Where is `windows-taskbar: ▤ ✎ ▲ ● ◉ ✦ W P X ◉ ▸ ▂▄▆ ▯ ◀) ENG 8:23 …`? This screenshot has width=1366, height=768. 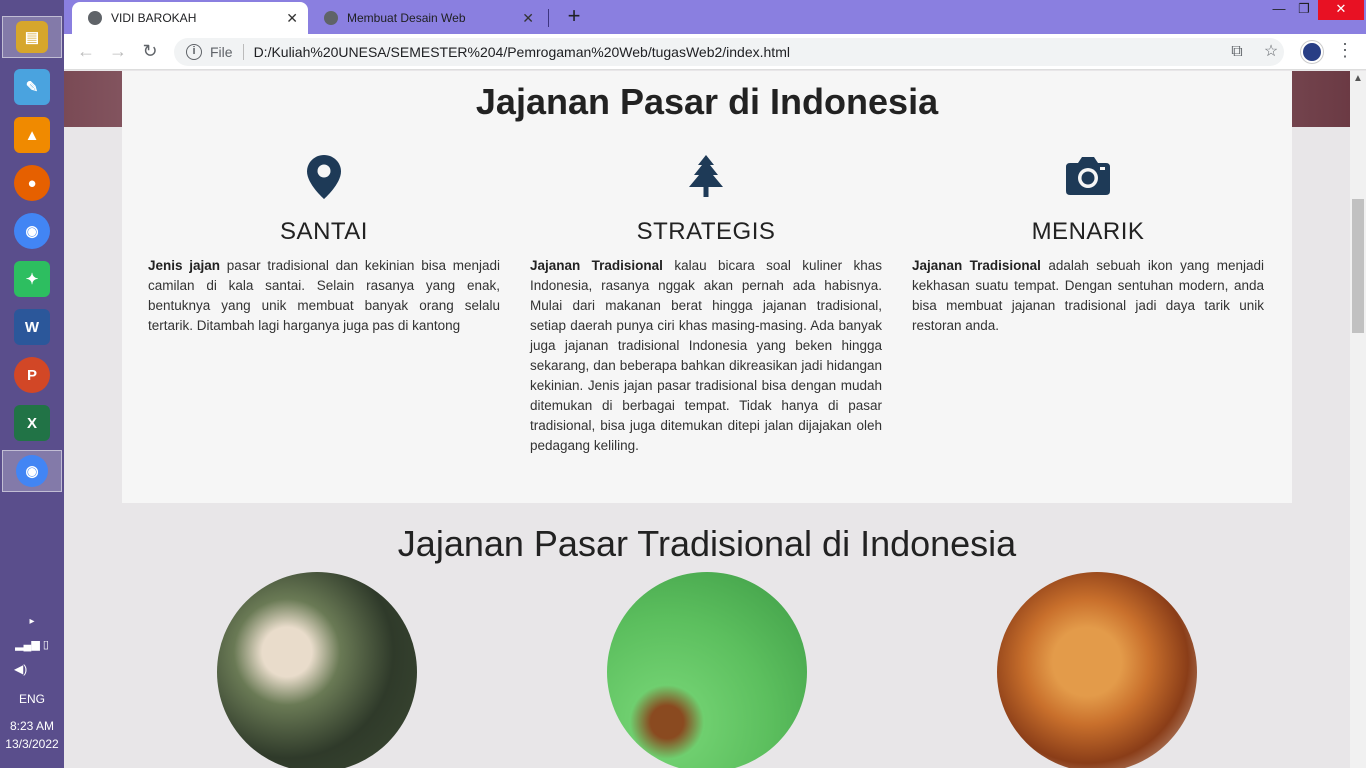
windows-taskbar: ▤ ✎ ▲ ● ◉ ✦ W P X ◉ ▸ ▂▄▆ ▯ ◀) ENG 8:23 … is located at coordinates (32, 384).